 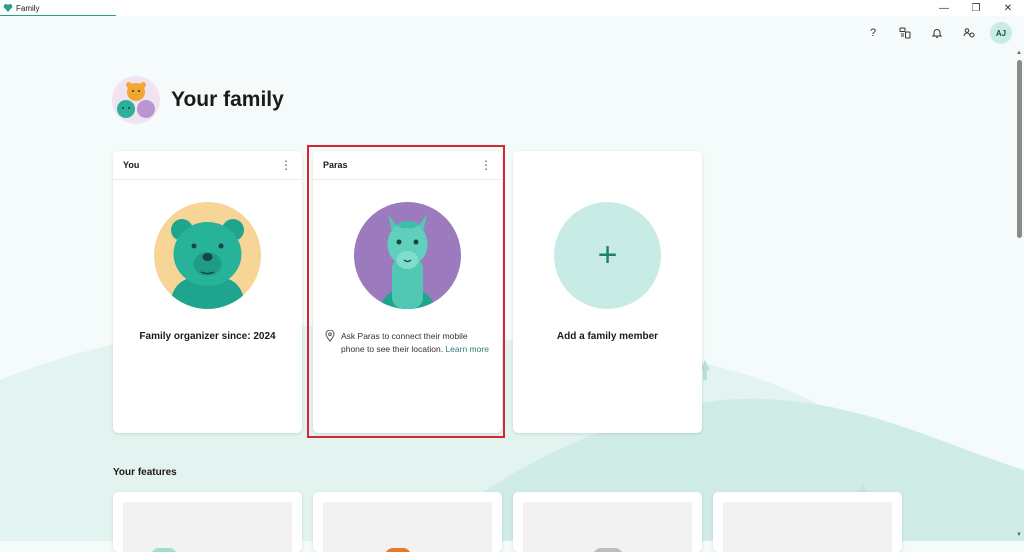 I want to click on help-icon: ?, so click(x=873, y=33).